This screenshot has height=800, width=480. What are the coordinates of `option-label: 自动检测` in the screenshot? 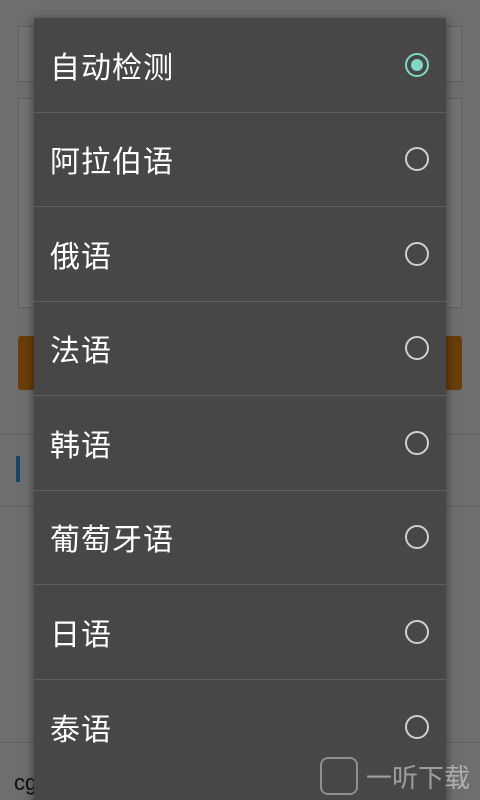 It's located at (112, 68).